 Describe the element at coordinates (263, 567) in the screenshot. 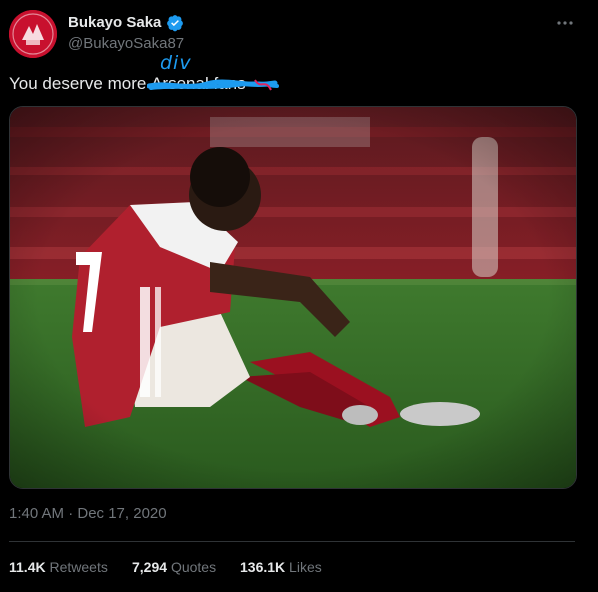

I see `likes-count: 136.1K` at that location.